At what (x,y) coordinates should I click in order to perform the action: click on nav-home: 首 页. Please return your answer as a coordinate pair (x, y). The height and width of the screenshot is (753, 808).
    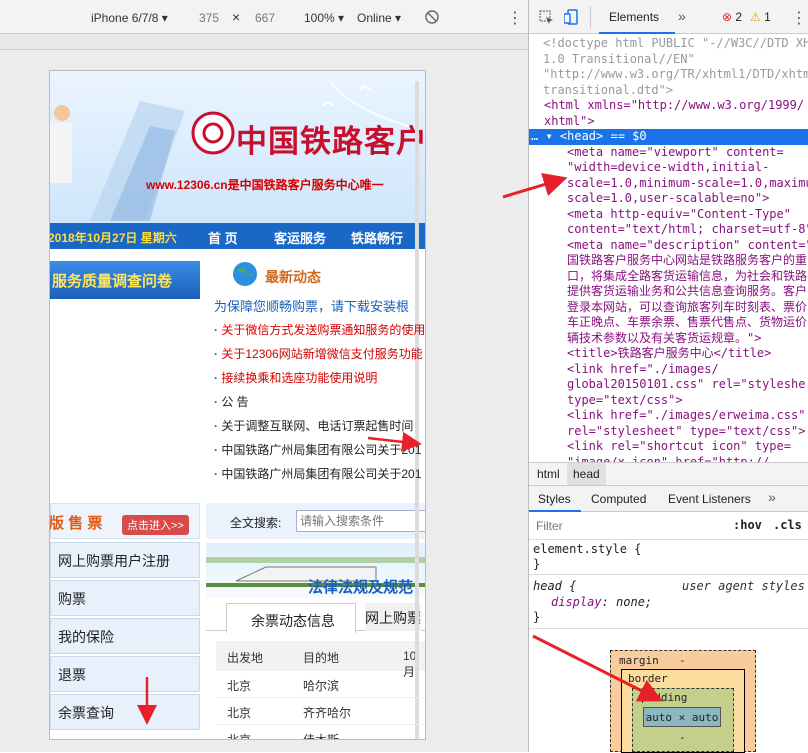
    Looking at the image, I should click on (223, 237).